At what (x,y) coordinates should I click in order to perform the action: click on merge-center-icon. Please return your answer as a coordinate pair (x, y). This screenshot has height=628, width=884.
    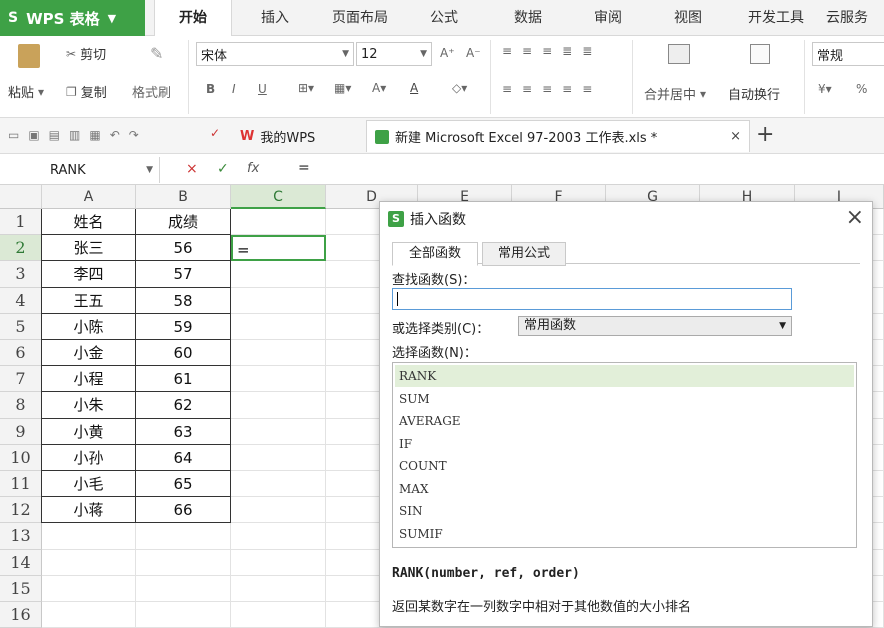
    Looking at the image, I should click on (679, 54).